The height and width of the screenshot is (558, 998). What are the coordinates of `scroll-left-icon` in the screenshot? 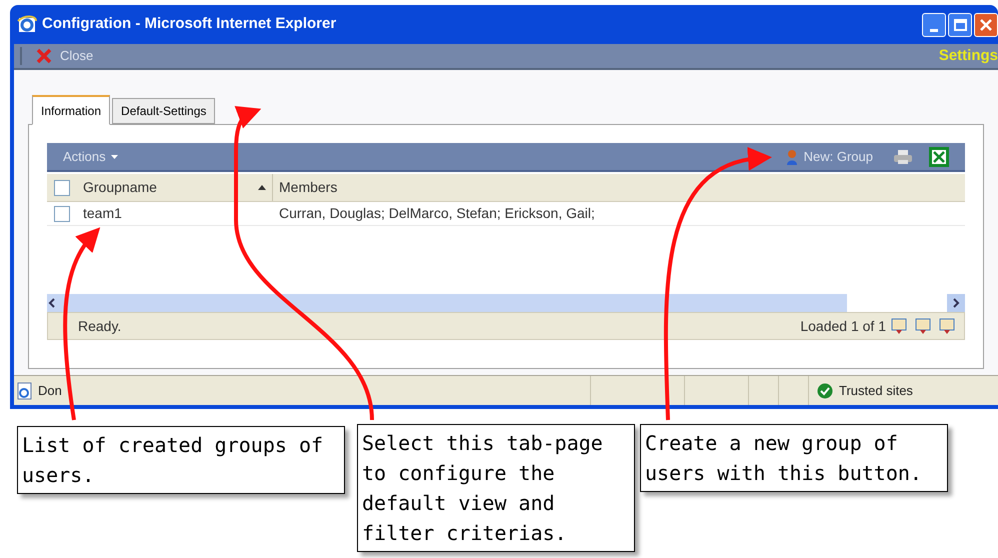 It's located at (52, 303).